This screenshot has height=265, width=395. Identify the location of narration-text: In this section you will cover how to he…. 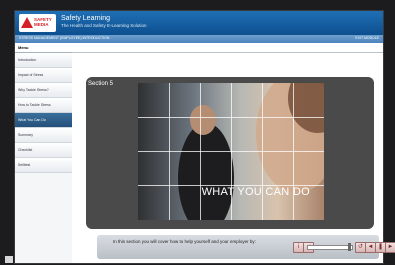
(184, 241).